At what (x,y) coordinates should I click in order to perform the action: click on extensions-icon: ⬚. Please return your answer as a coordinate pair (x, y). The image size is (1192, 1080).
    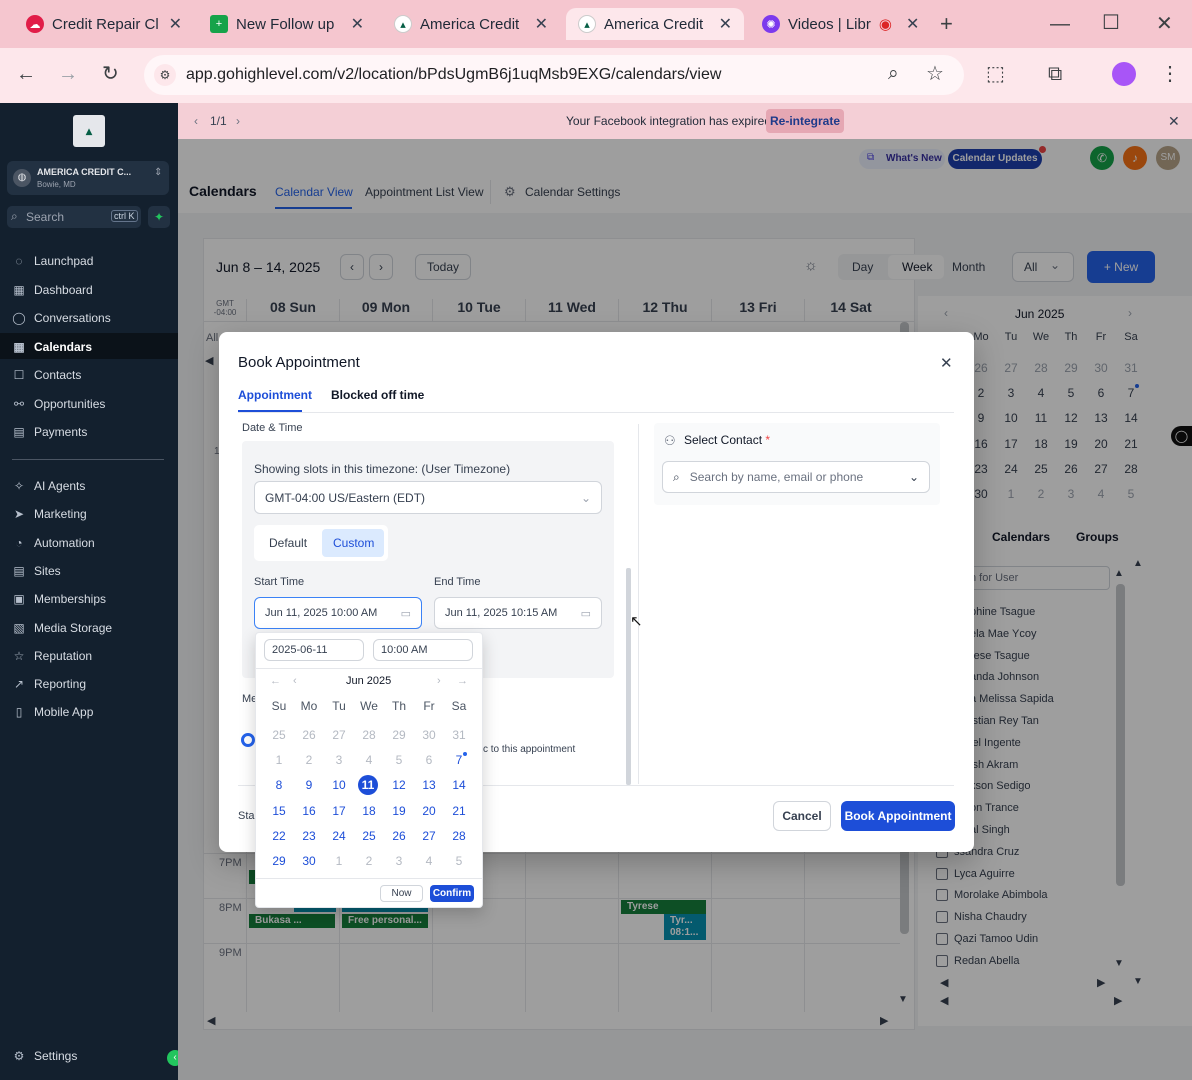
    Looking at the image, I should click on (995, 74).